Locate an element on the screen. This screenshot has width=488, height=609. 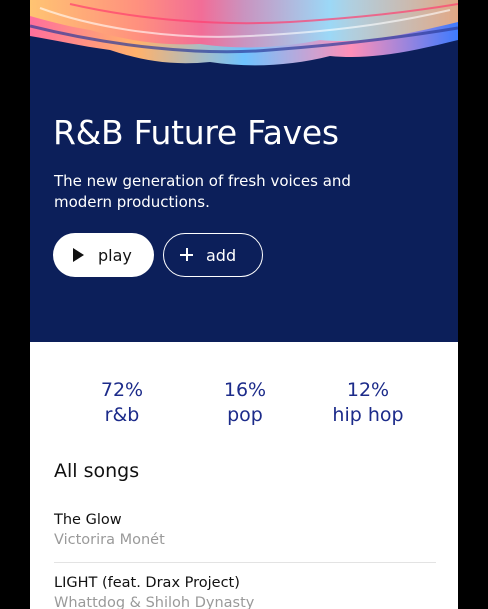
genre-stat-pop: 16% pop is located at coordinates (245, 403).